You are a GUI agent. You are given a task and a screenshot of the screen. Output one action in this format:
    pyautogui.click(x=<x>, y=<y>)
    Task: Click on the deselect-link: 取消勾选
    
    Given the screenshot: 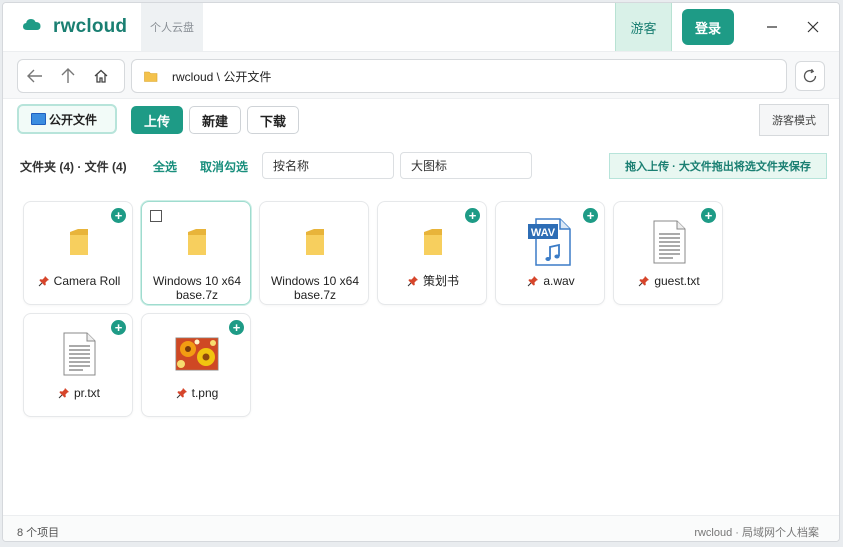 What is the action you would take?
    pyautogui.click(x=224, y=166)
    